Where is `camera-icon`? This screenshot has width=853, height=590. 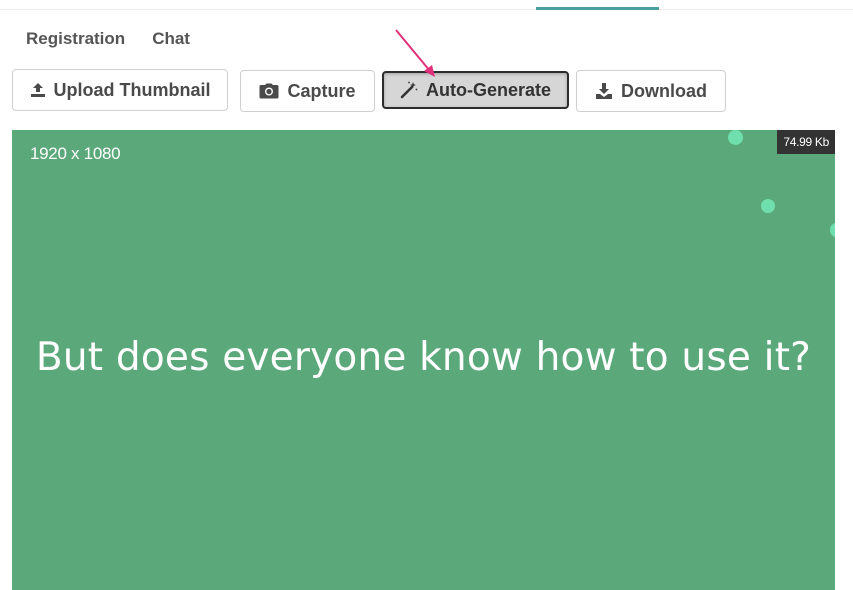 camera-icon is located at coordinates (269, 91).